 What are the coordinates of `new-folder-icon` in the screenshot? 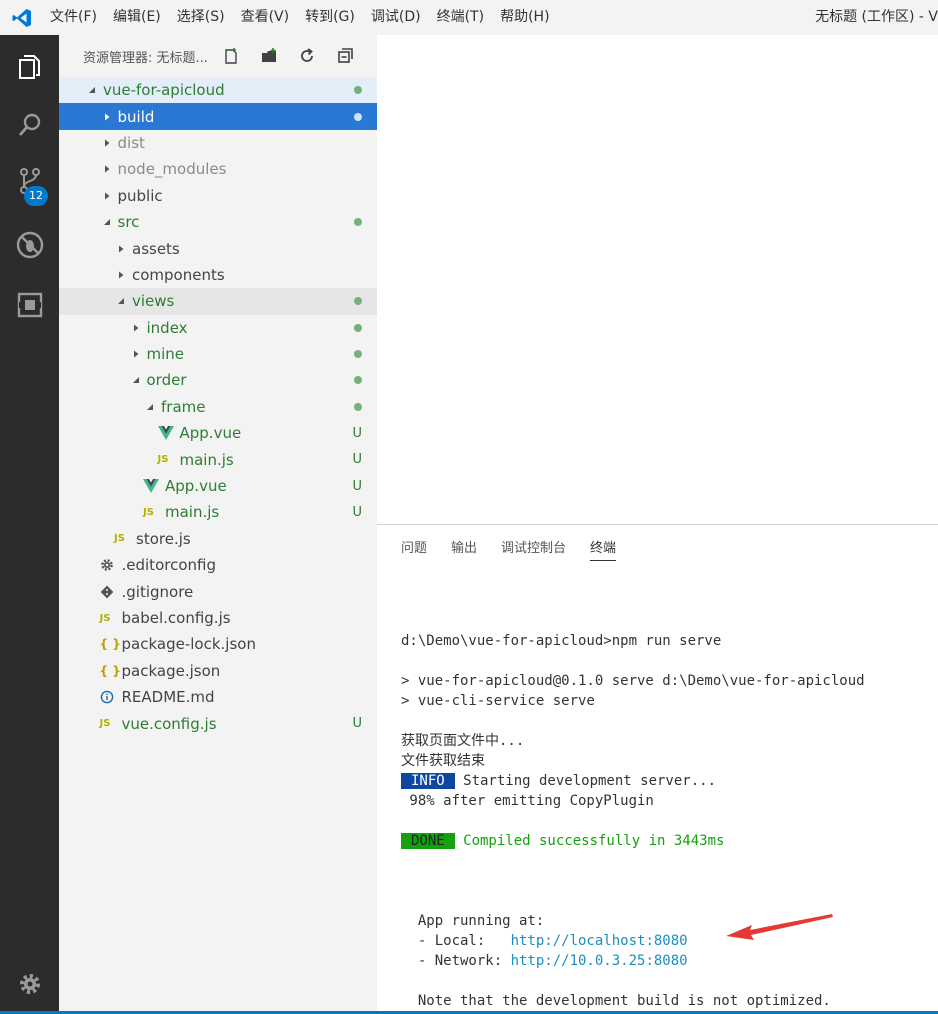 It's located at (269, 56).